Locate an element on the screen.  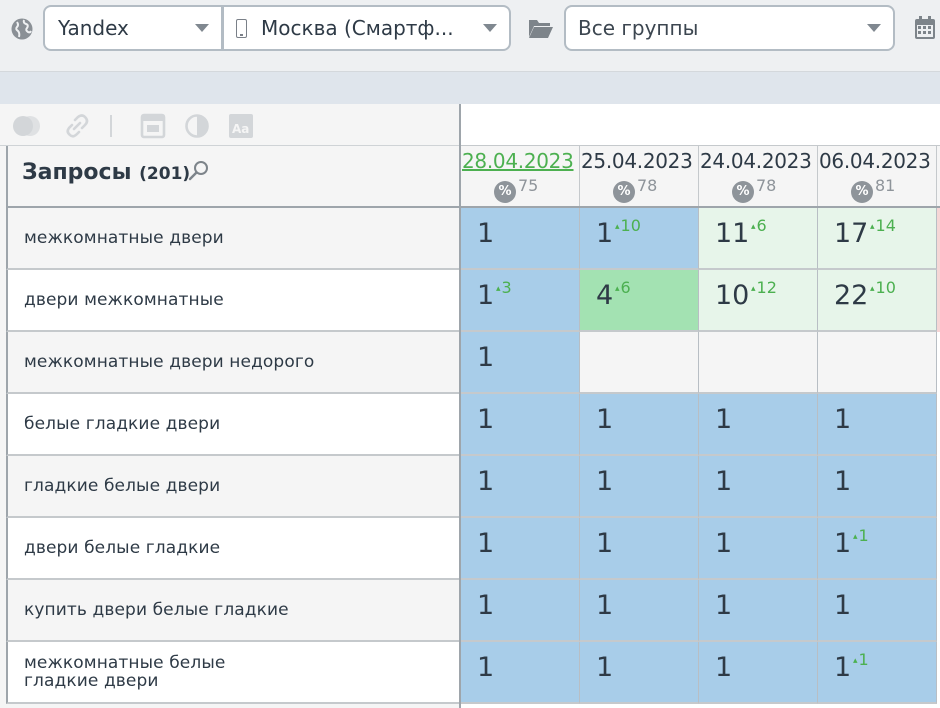
position-delta: 1 is located at coordinates (861, 659).